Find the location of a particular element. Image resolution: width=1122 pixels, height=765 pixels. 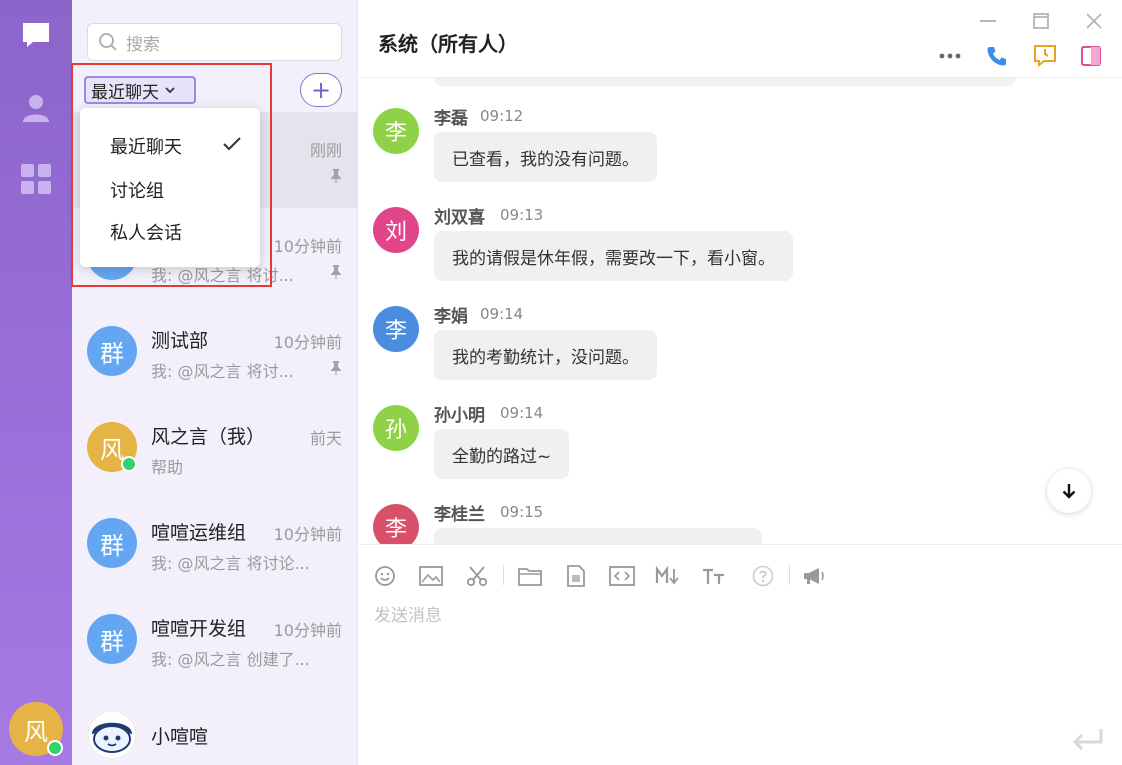

conversation-item: 风 风之言（我） 前天 帮助 is located at coordinates (214, 448).